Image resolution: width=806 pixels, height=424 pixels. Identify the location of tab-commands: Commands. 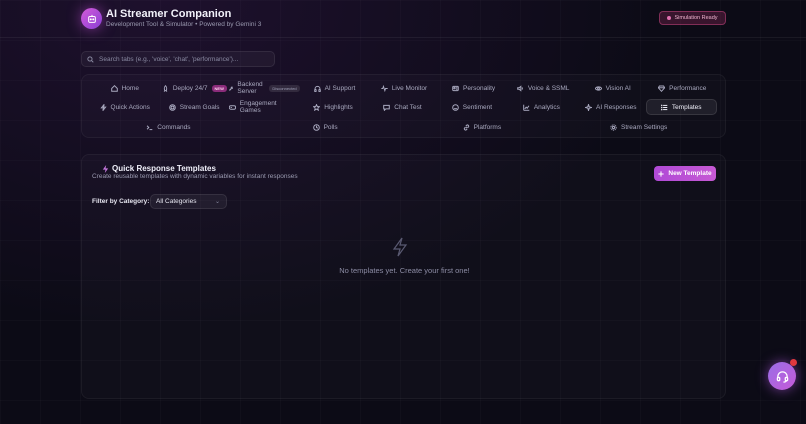
(168, 127).